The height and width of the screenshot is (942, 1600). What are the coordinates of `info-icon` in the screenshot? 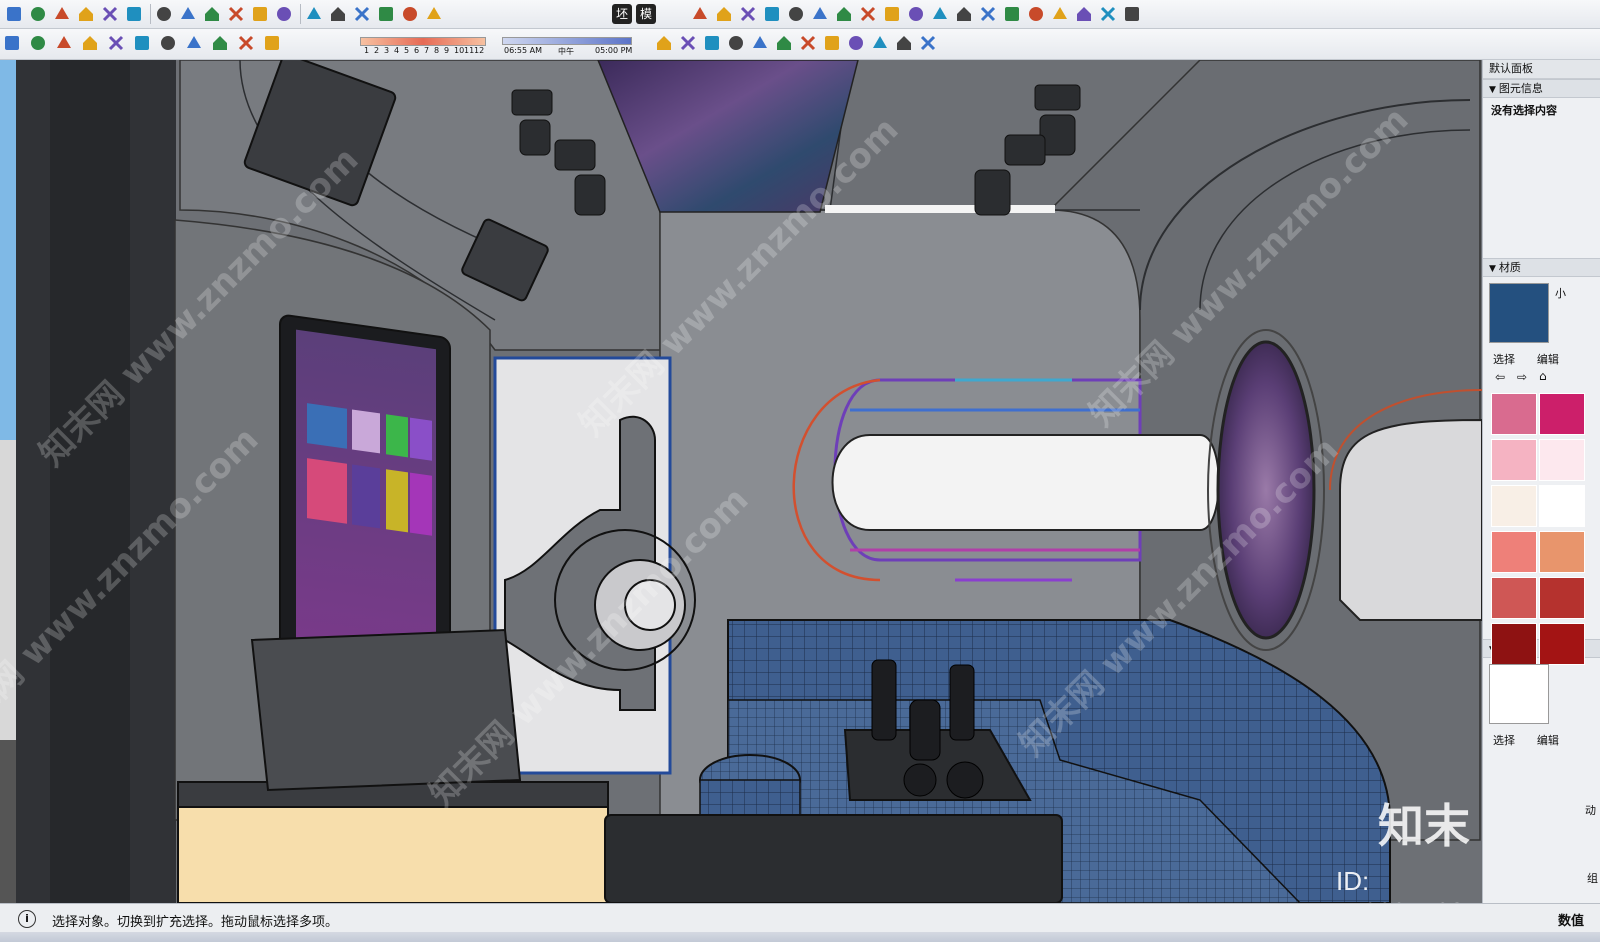 It's located at (928, 43).